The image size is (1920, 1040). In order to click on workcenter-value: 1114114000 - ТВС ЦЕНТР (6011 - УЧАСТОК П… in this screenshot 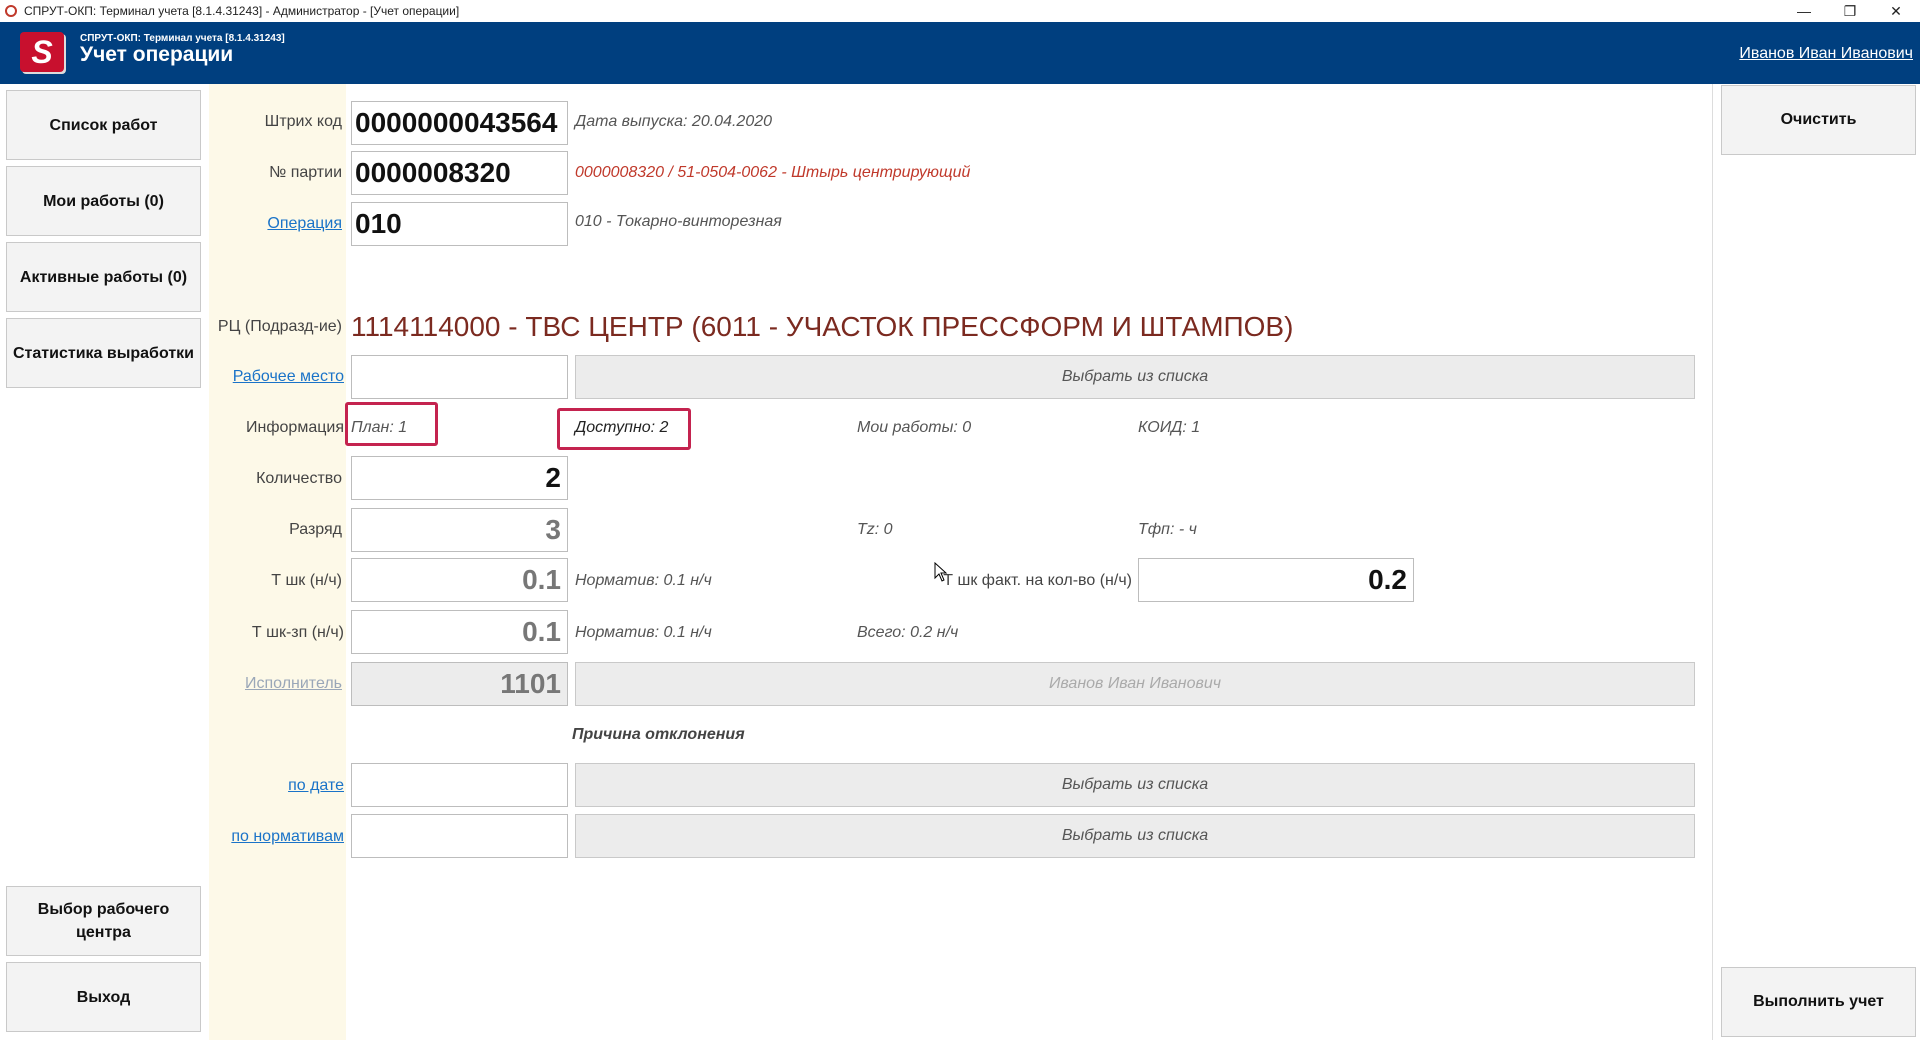, I will do `click(822, 326)`.